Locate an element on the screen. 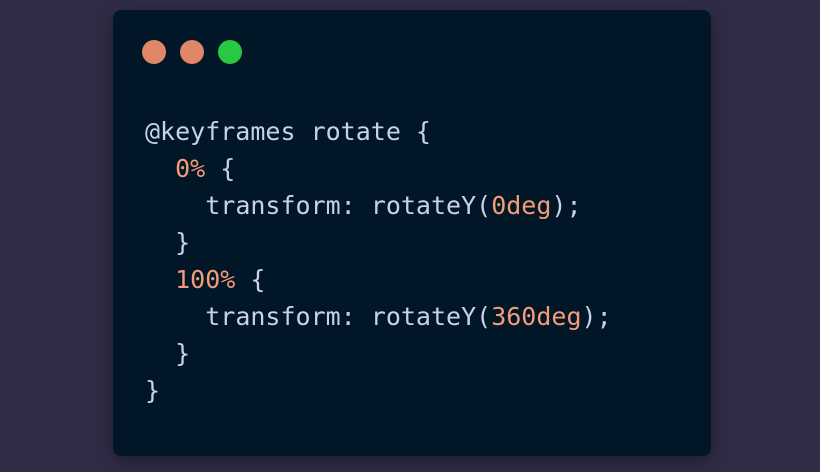  code-number-token: 0% is located at coordinates (190, 168).